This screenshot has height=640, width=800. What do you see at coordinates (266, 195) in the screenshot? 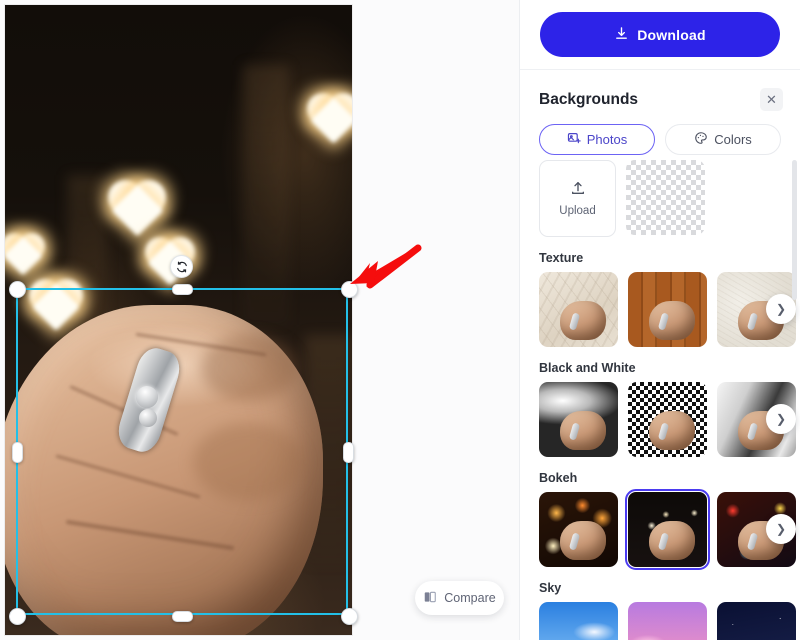
I see `light-strip` at bounding box center [266, 195].